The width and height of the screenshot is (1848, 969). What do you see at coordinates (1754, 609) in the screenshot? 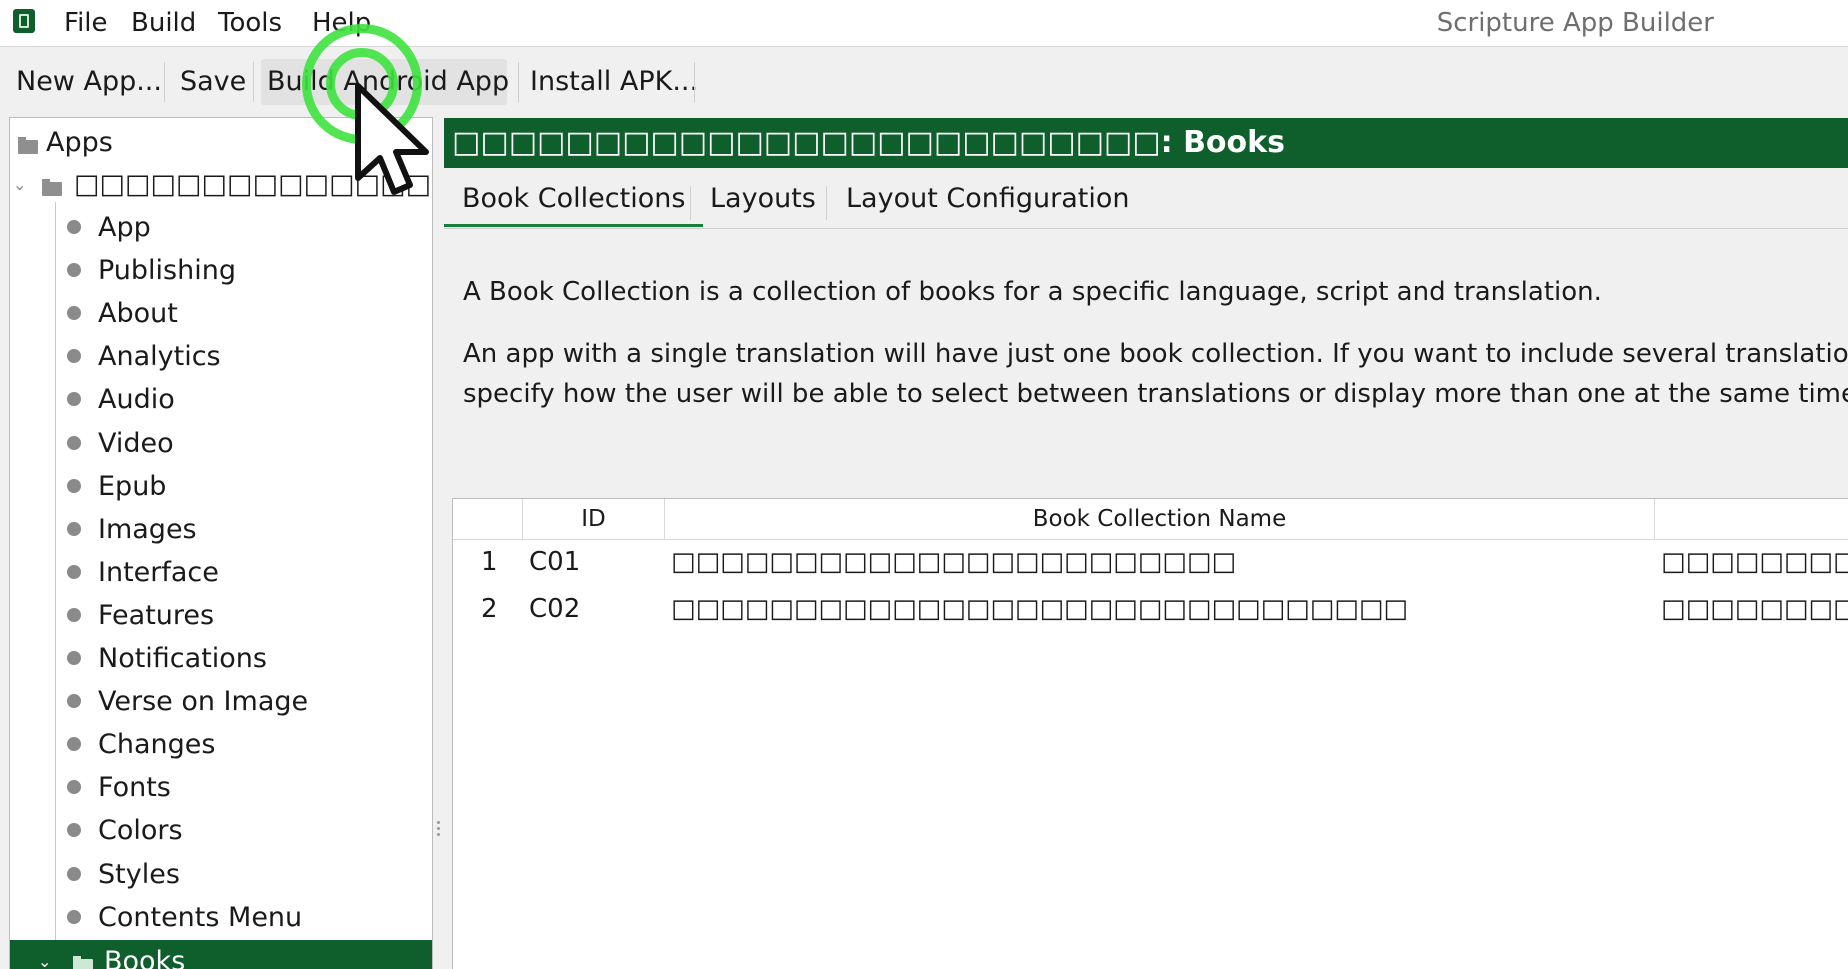
I see `row-extra: □□□□□□□□□` at bounding box center [1754, 609].